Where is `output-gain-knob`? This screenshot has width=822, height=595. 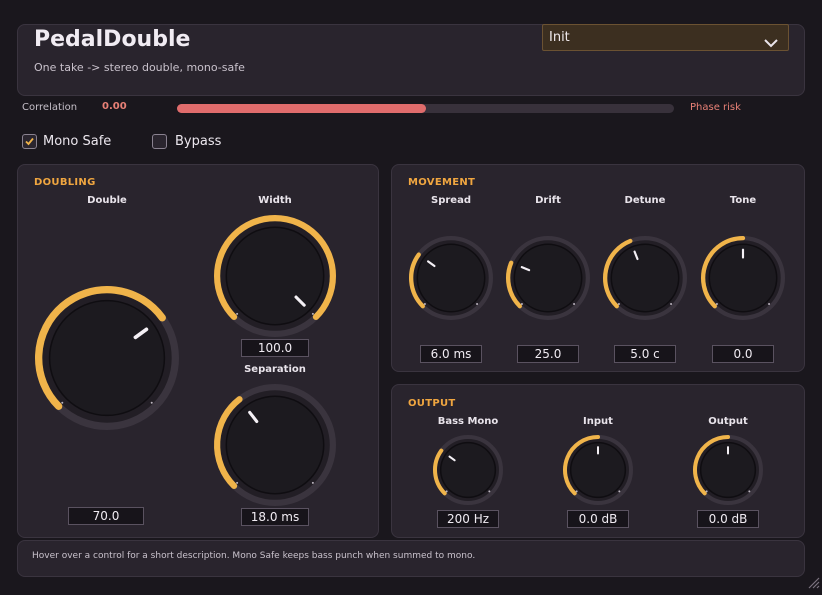
output-gain-knob is located at coordinates (728, 470).